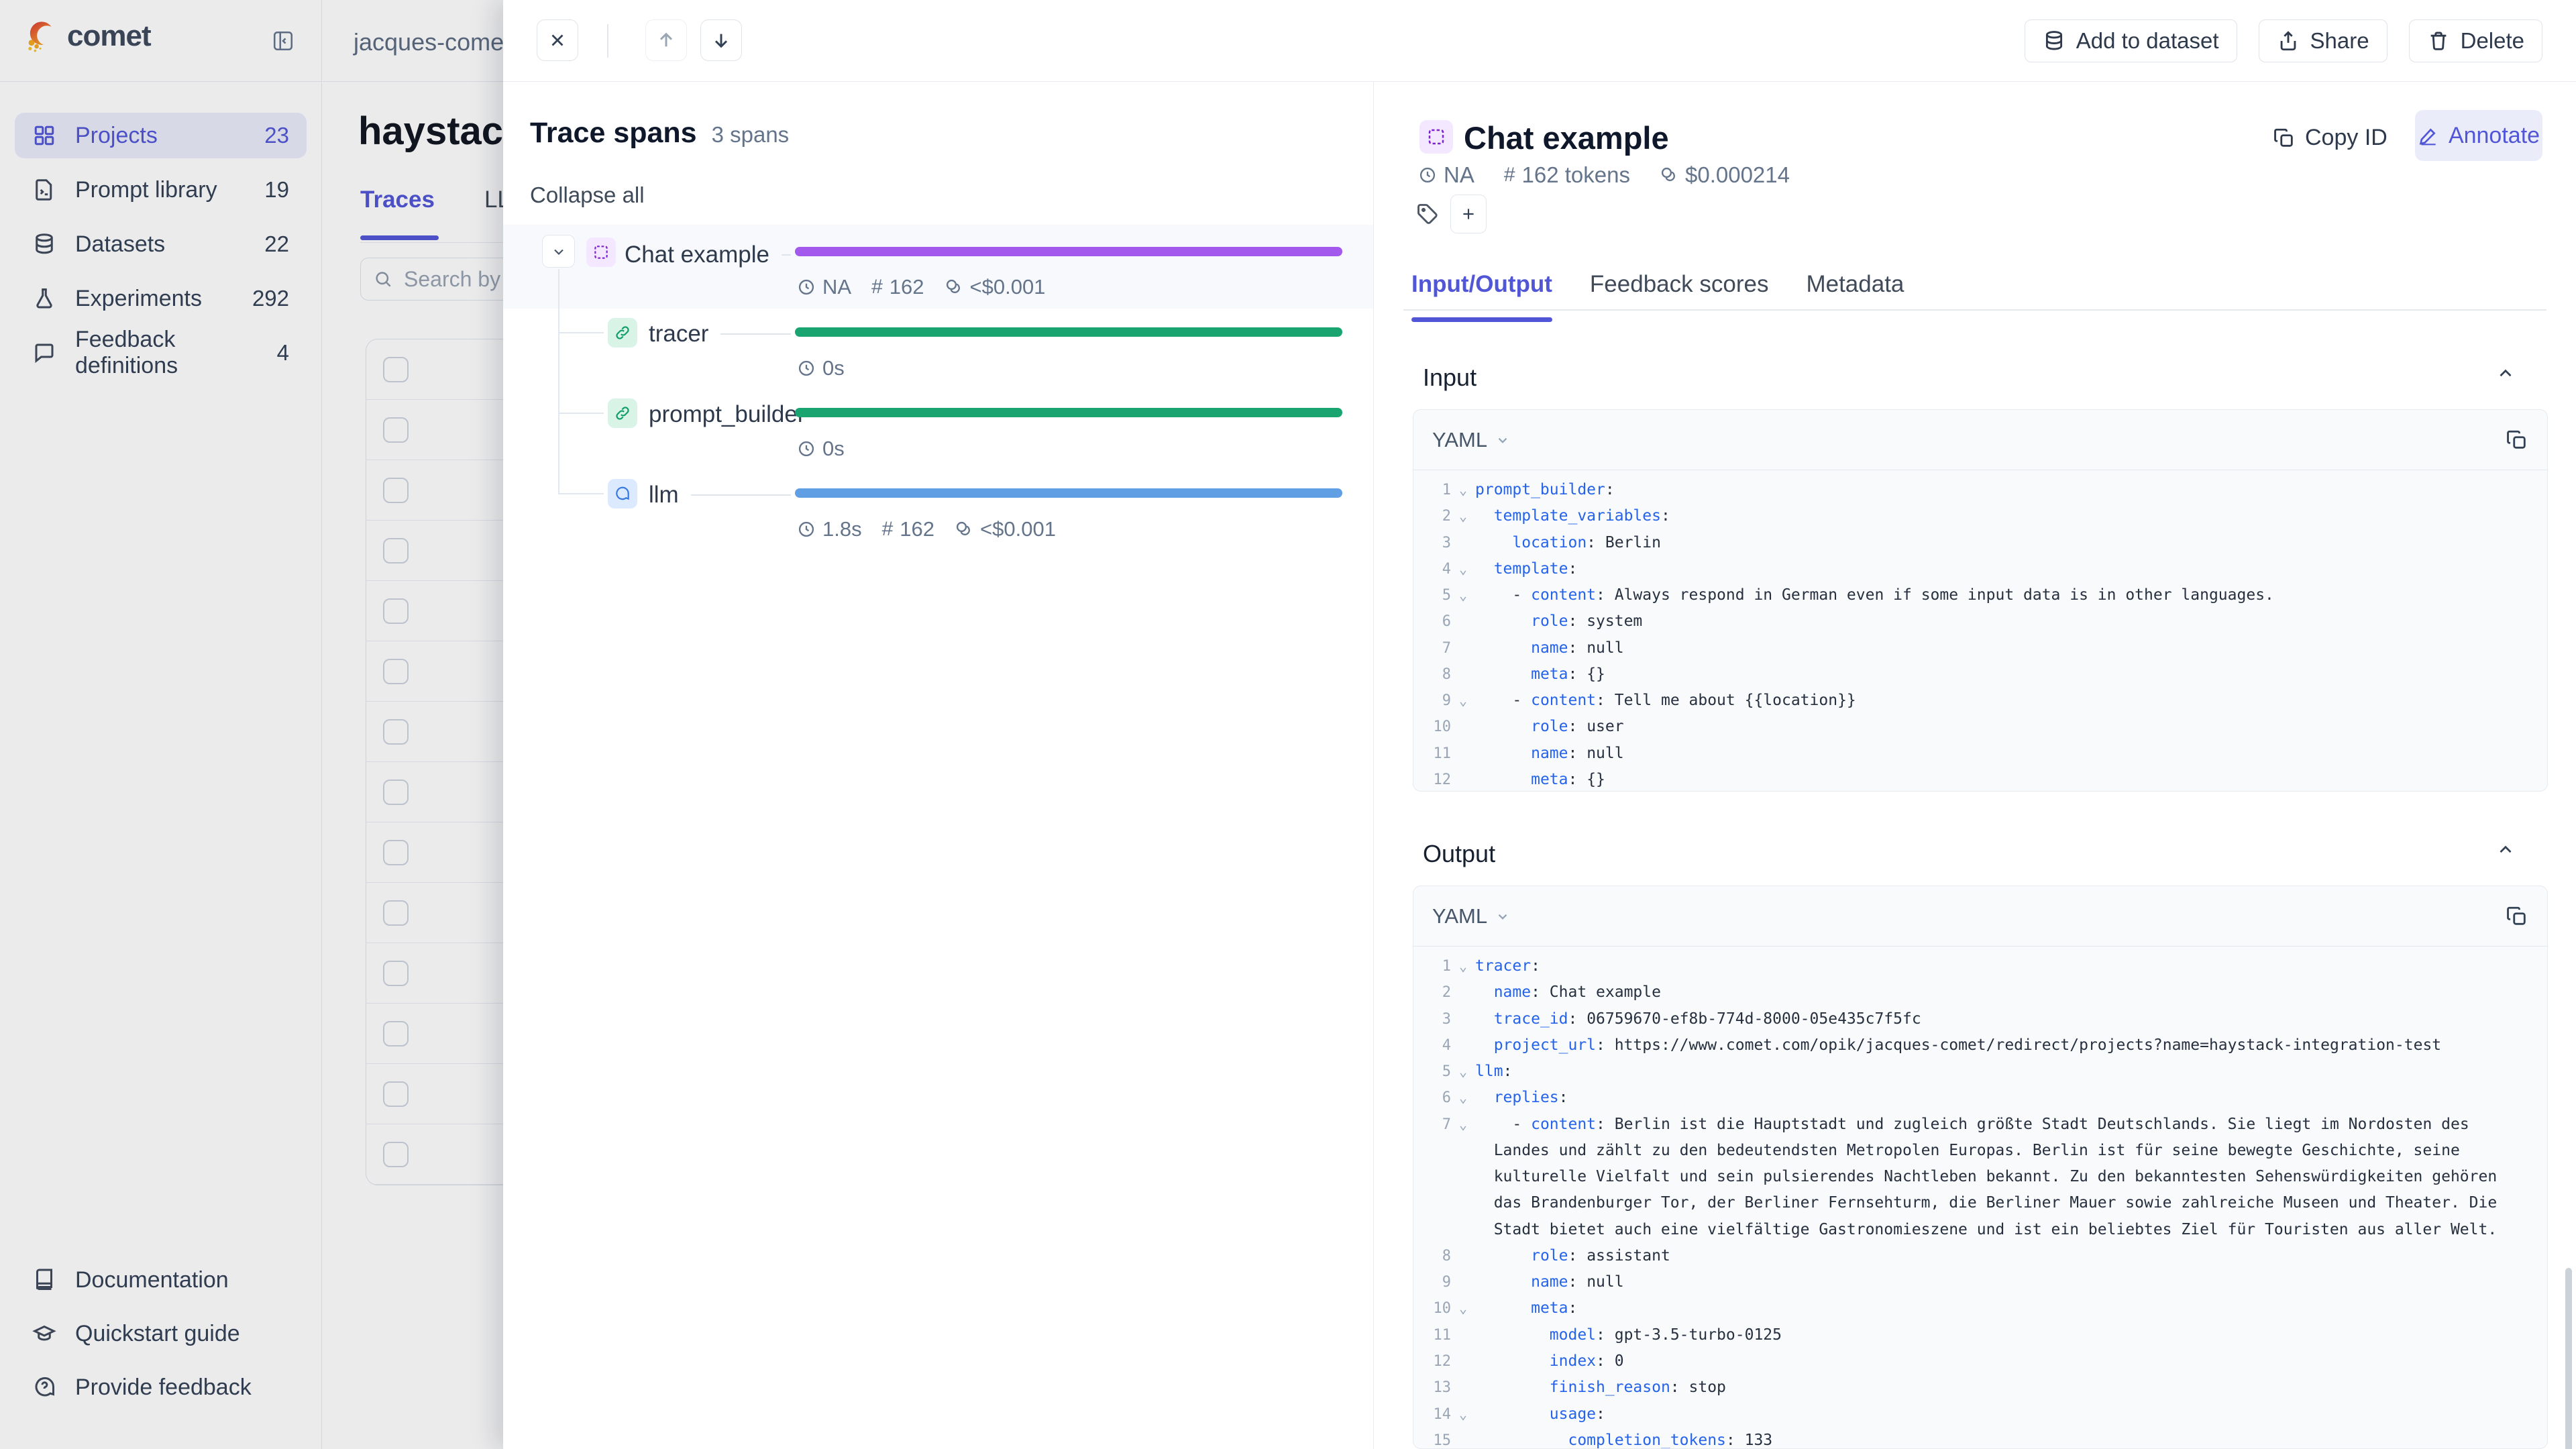 The image size is (2576, 1449). I want to click on plus-icon, so click(1468, 214).